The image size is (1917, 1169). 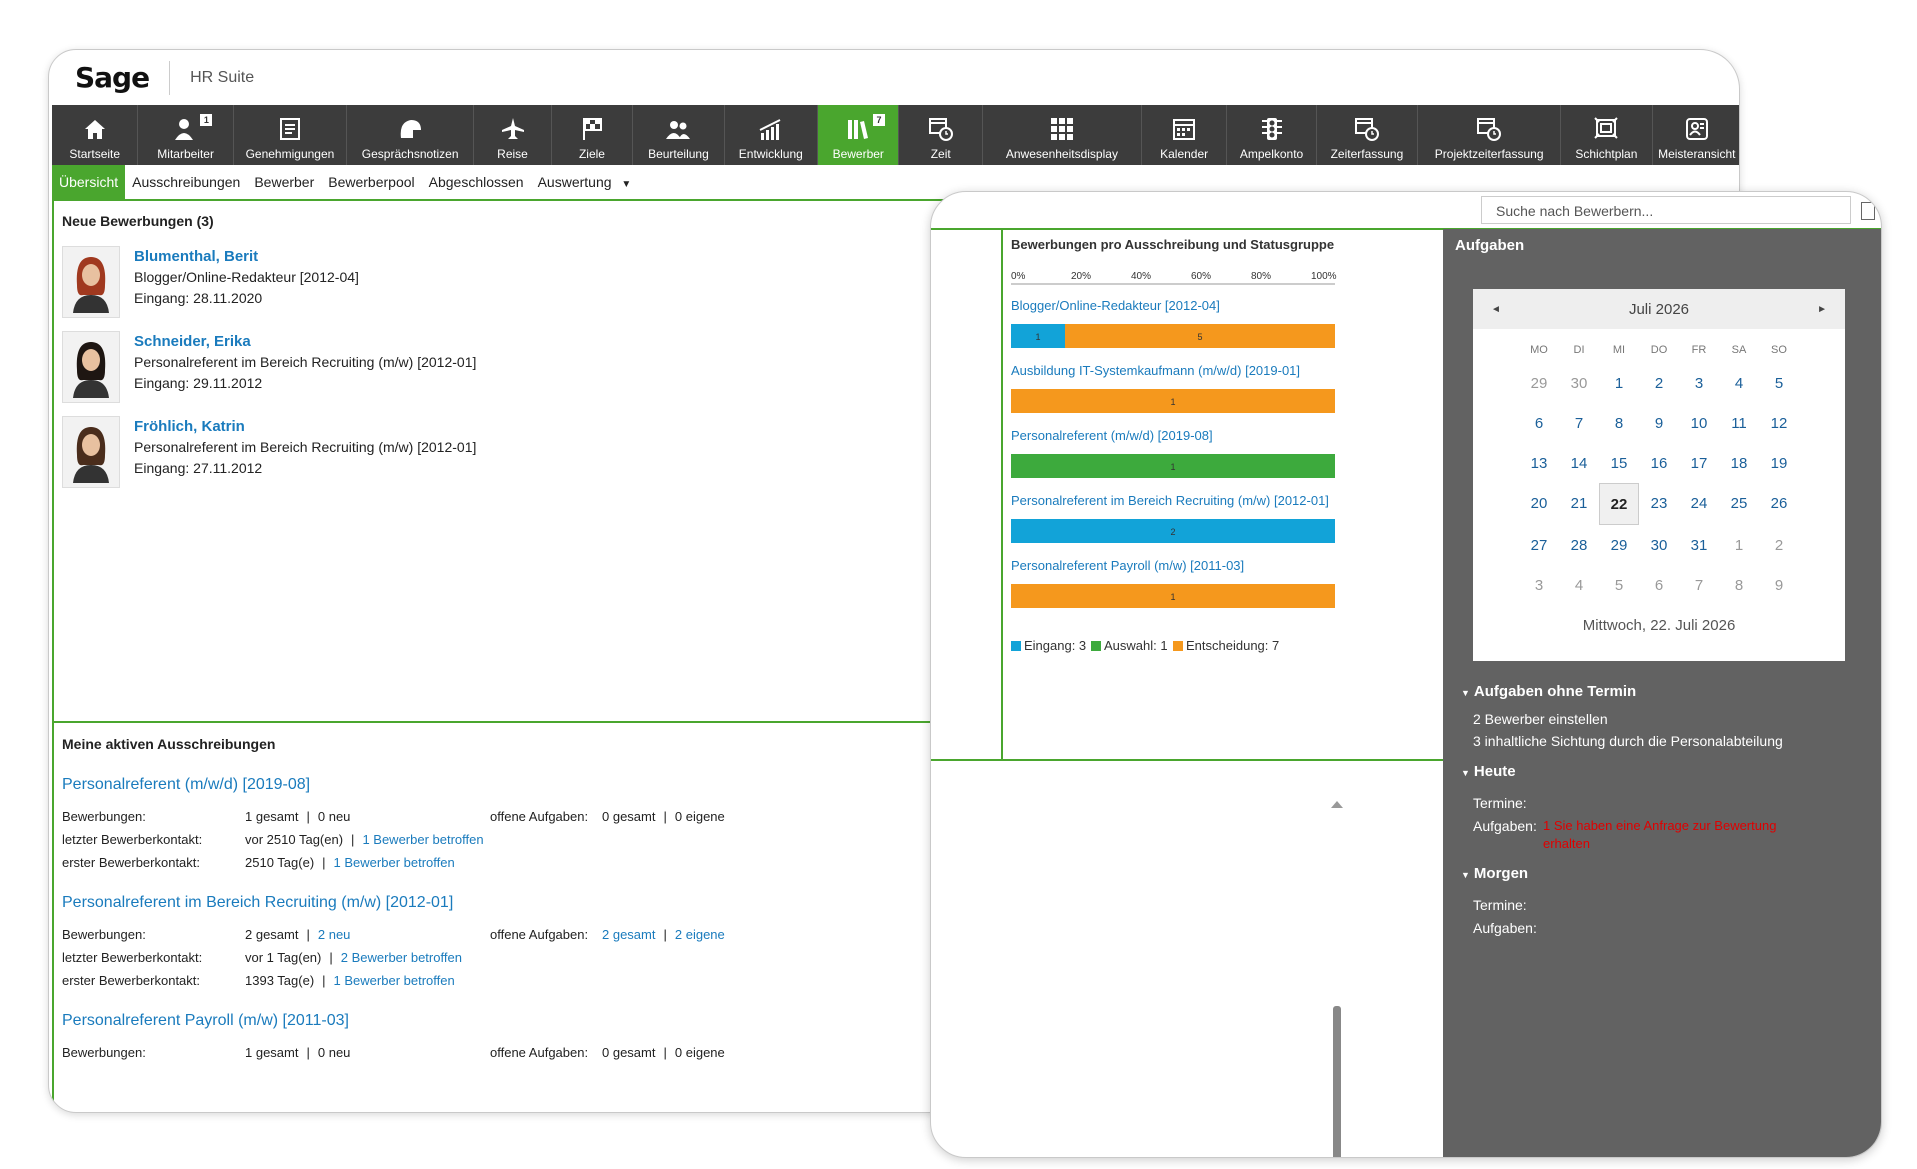 I want to click on subnav-evaluation: Auswertung ▼, so click(x=585, y=182).